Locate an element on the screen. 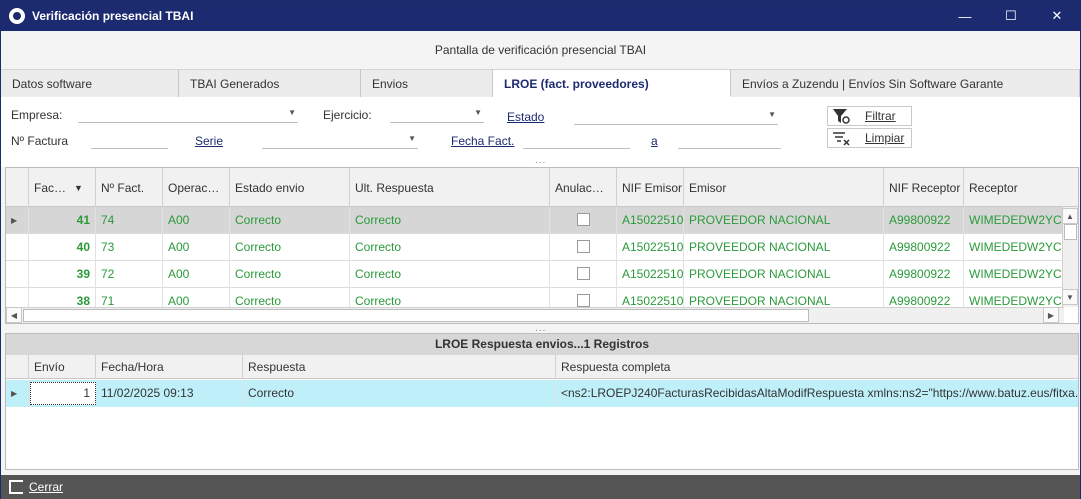  serie-label: Serie is located at coordinates (209, 141).